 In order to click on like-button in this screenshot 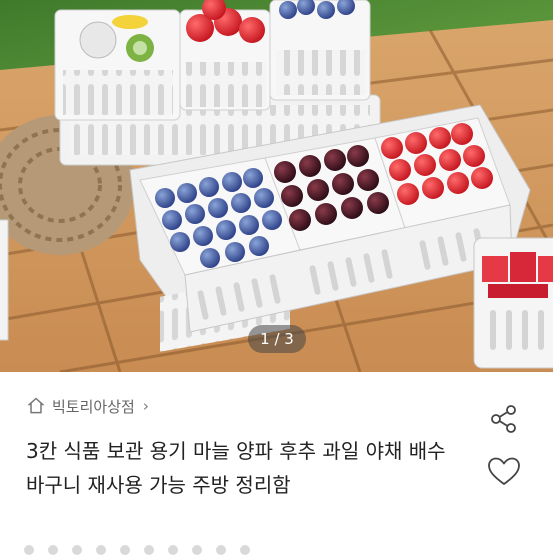, I will do `click(504, 472)`.